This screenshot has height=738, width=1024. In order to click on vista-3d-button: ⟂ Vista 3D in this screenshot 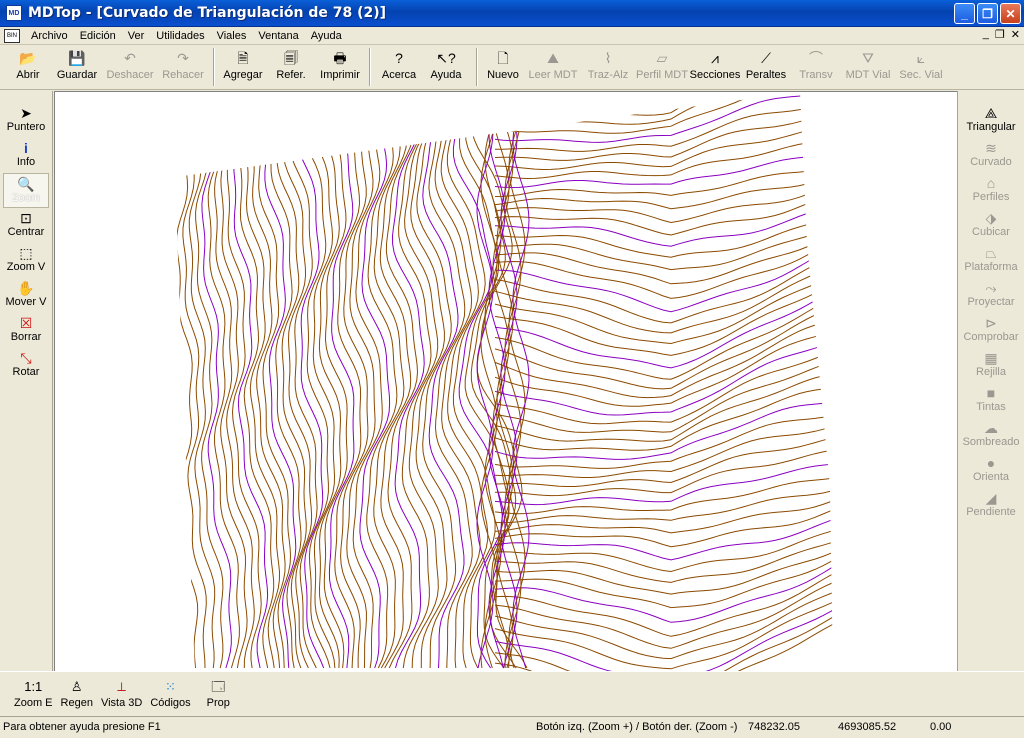, I will do `click(121, 693)`.